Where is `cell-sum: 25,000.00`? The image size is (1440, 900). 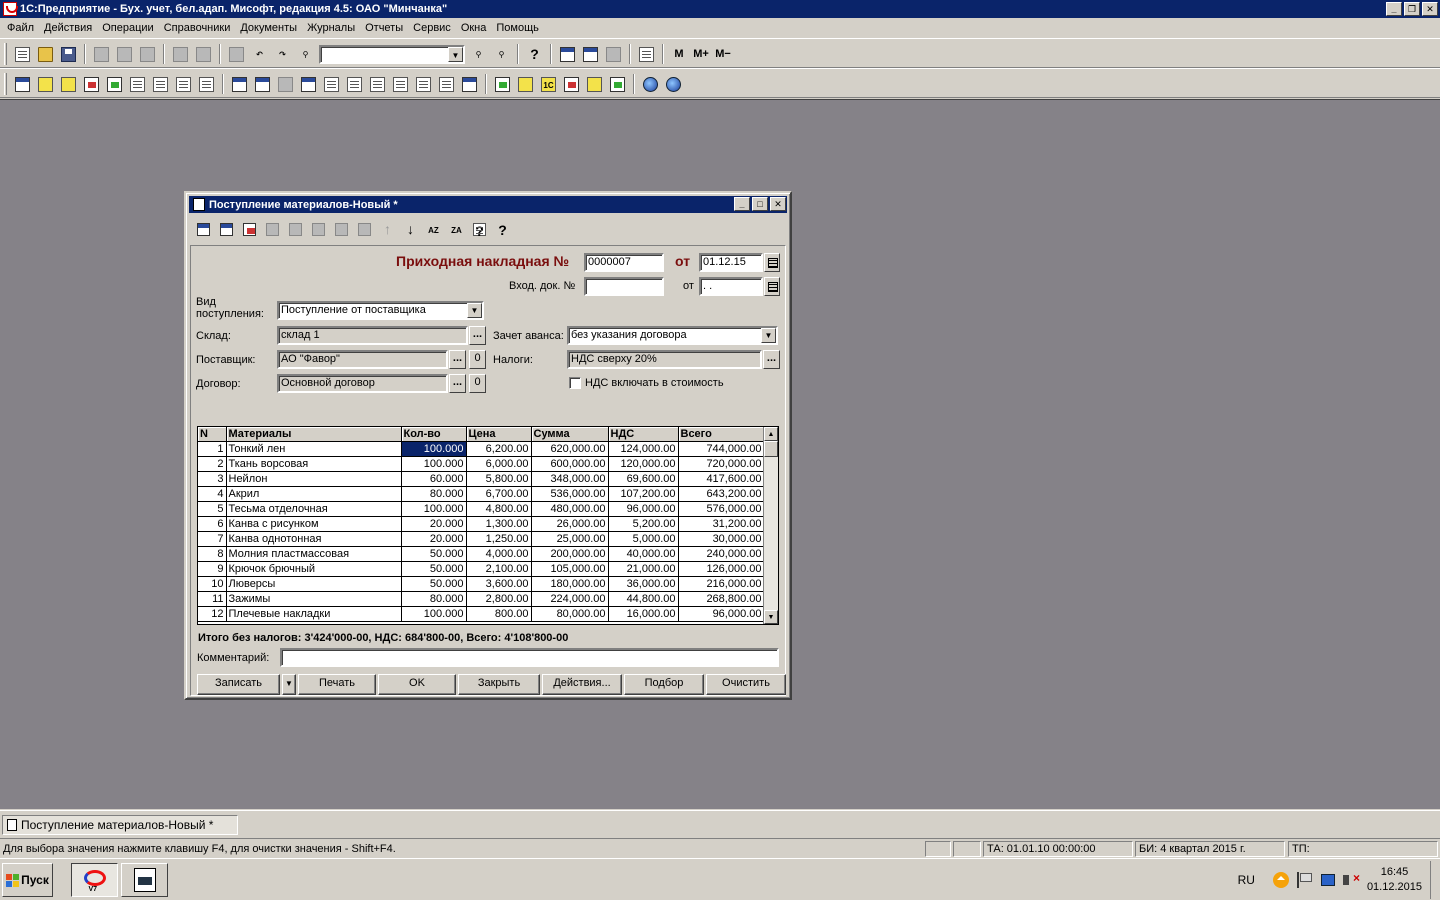 cell-sum: 25,000.00 is located at coordinates (570, 539).